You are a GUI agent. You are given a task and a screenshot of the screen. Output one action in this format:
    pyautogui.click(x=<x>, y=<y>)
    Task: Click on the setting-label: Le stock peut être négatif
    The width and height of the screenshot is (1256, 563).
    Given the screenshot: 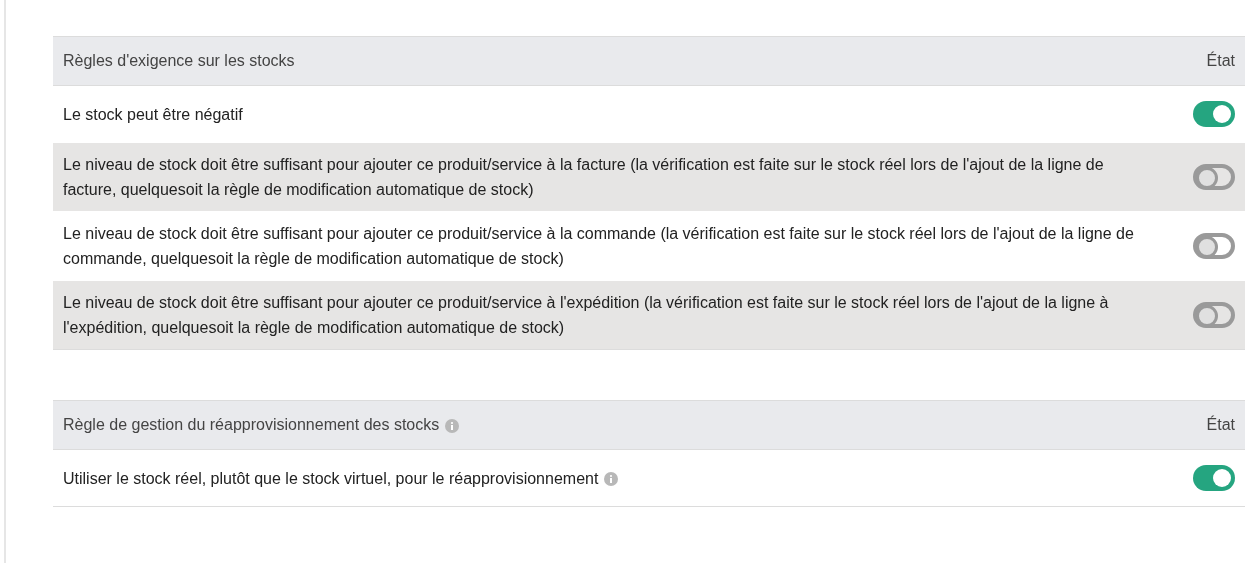 What is the action you would take?
    pyautogui.click(x=153, y=114)
    